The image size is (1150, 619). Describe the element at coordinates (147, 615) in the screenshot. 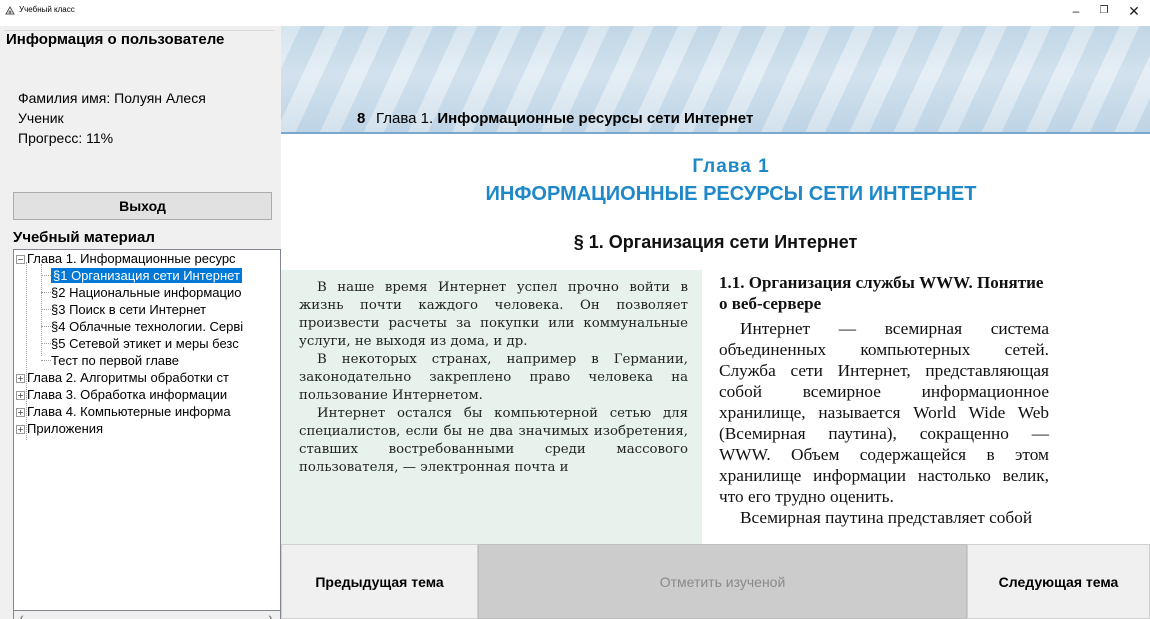

I see `tree-horizontal-scrollbar: ‹ ›` at that location.